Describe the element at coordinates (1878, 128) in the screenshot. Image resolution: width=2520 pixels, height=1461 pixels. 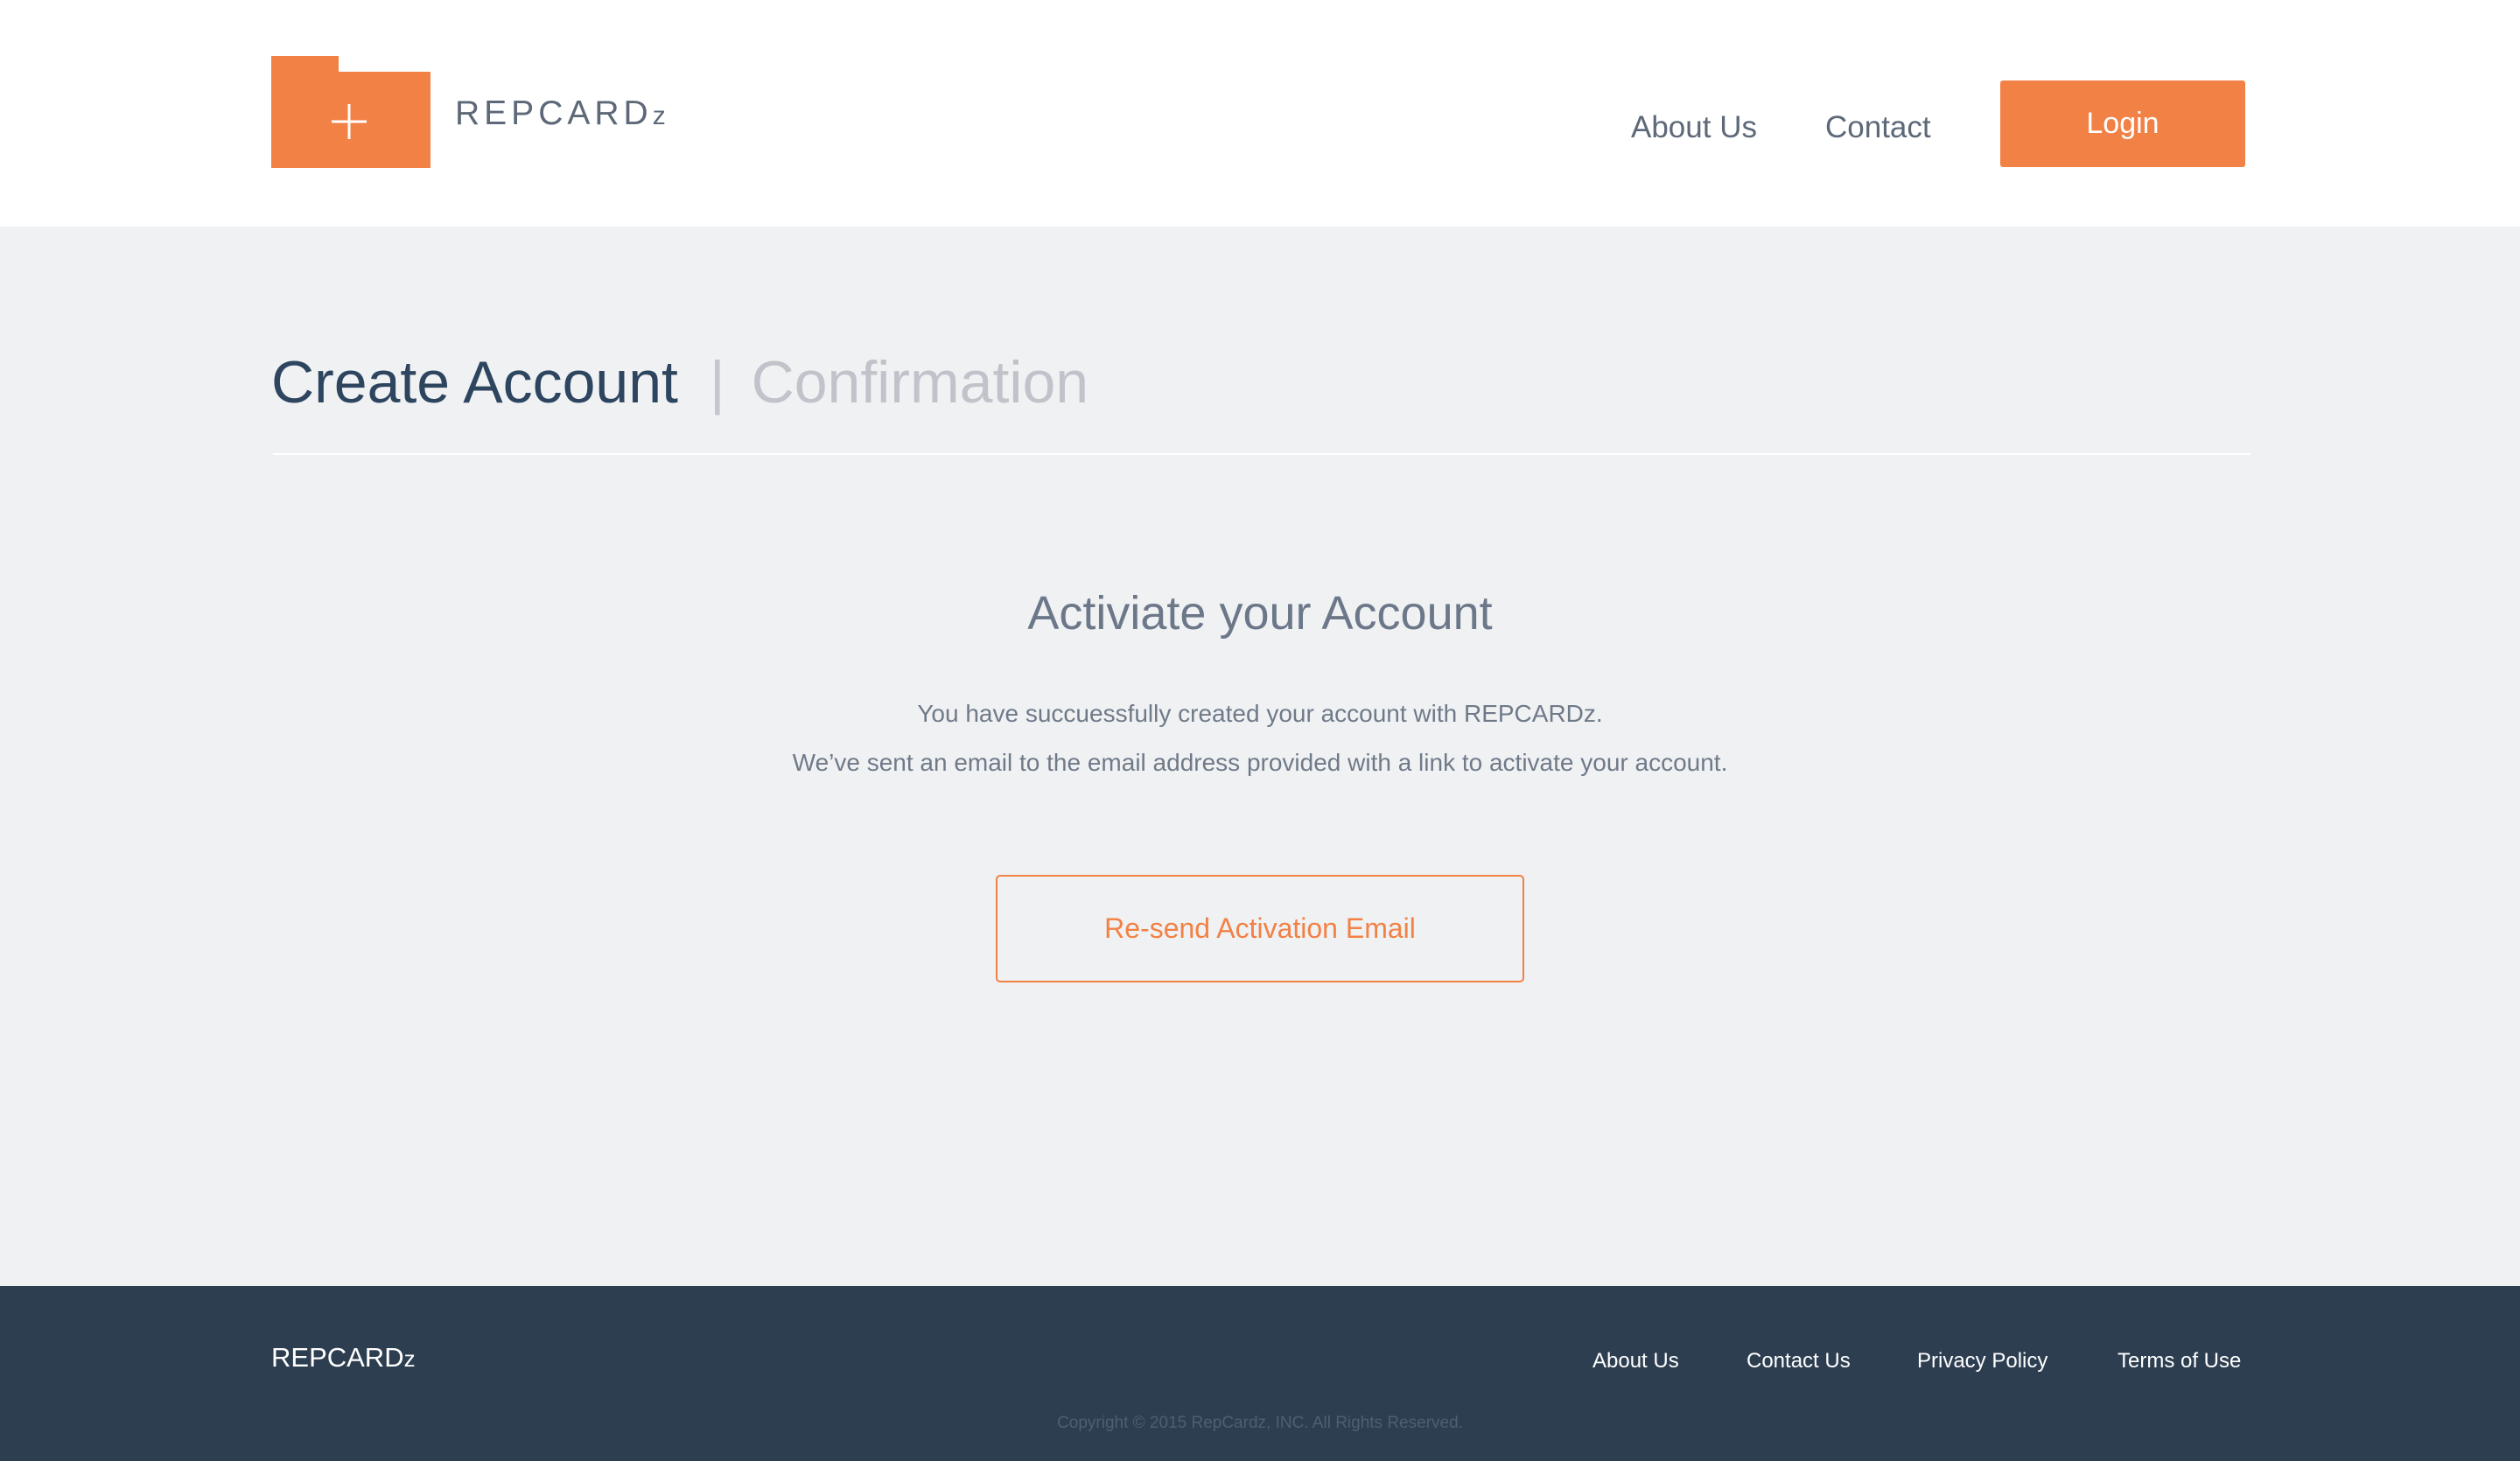
I see `nav-contact: Contact` at that location.